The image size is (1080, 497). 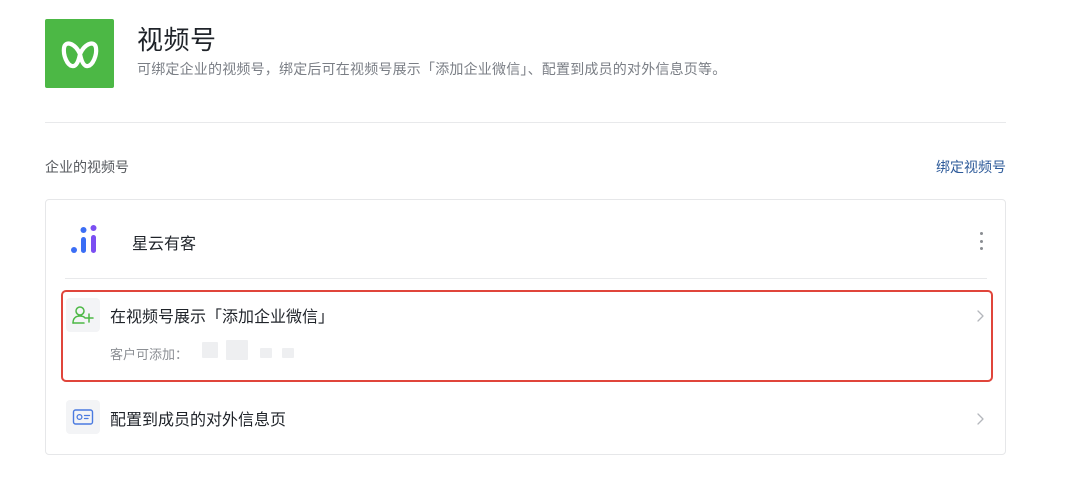 What do you see at coordinates (971, 167) in the screenshot?
I see `bind-channel-link: 绑定视频号` at bounding box center [971, 167].